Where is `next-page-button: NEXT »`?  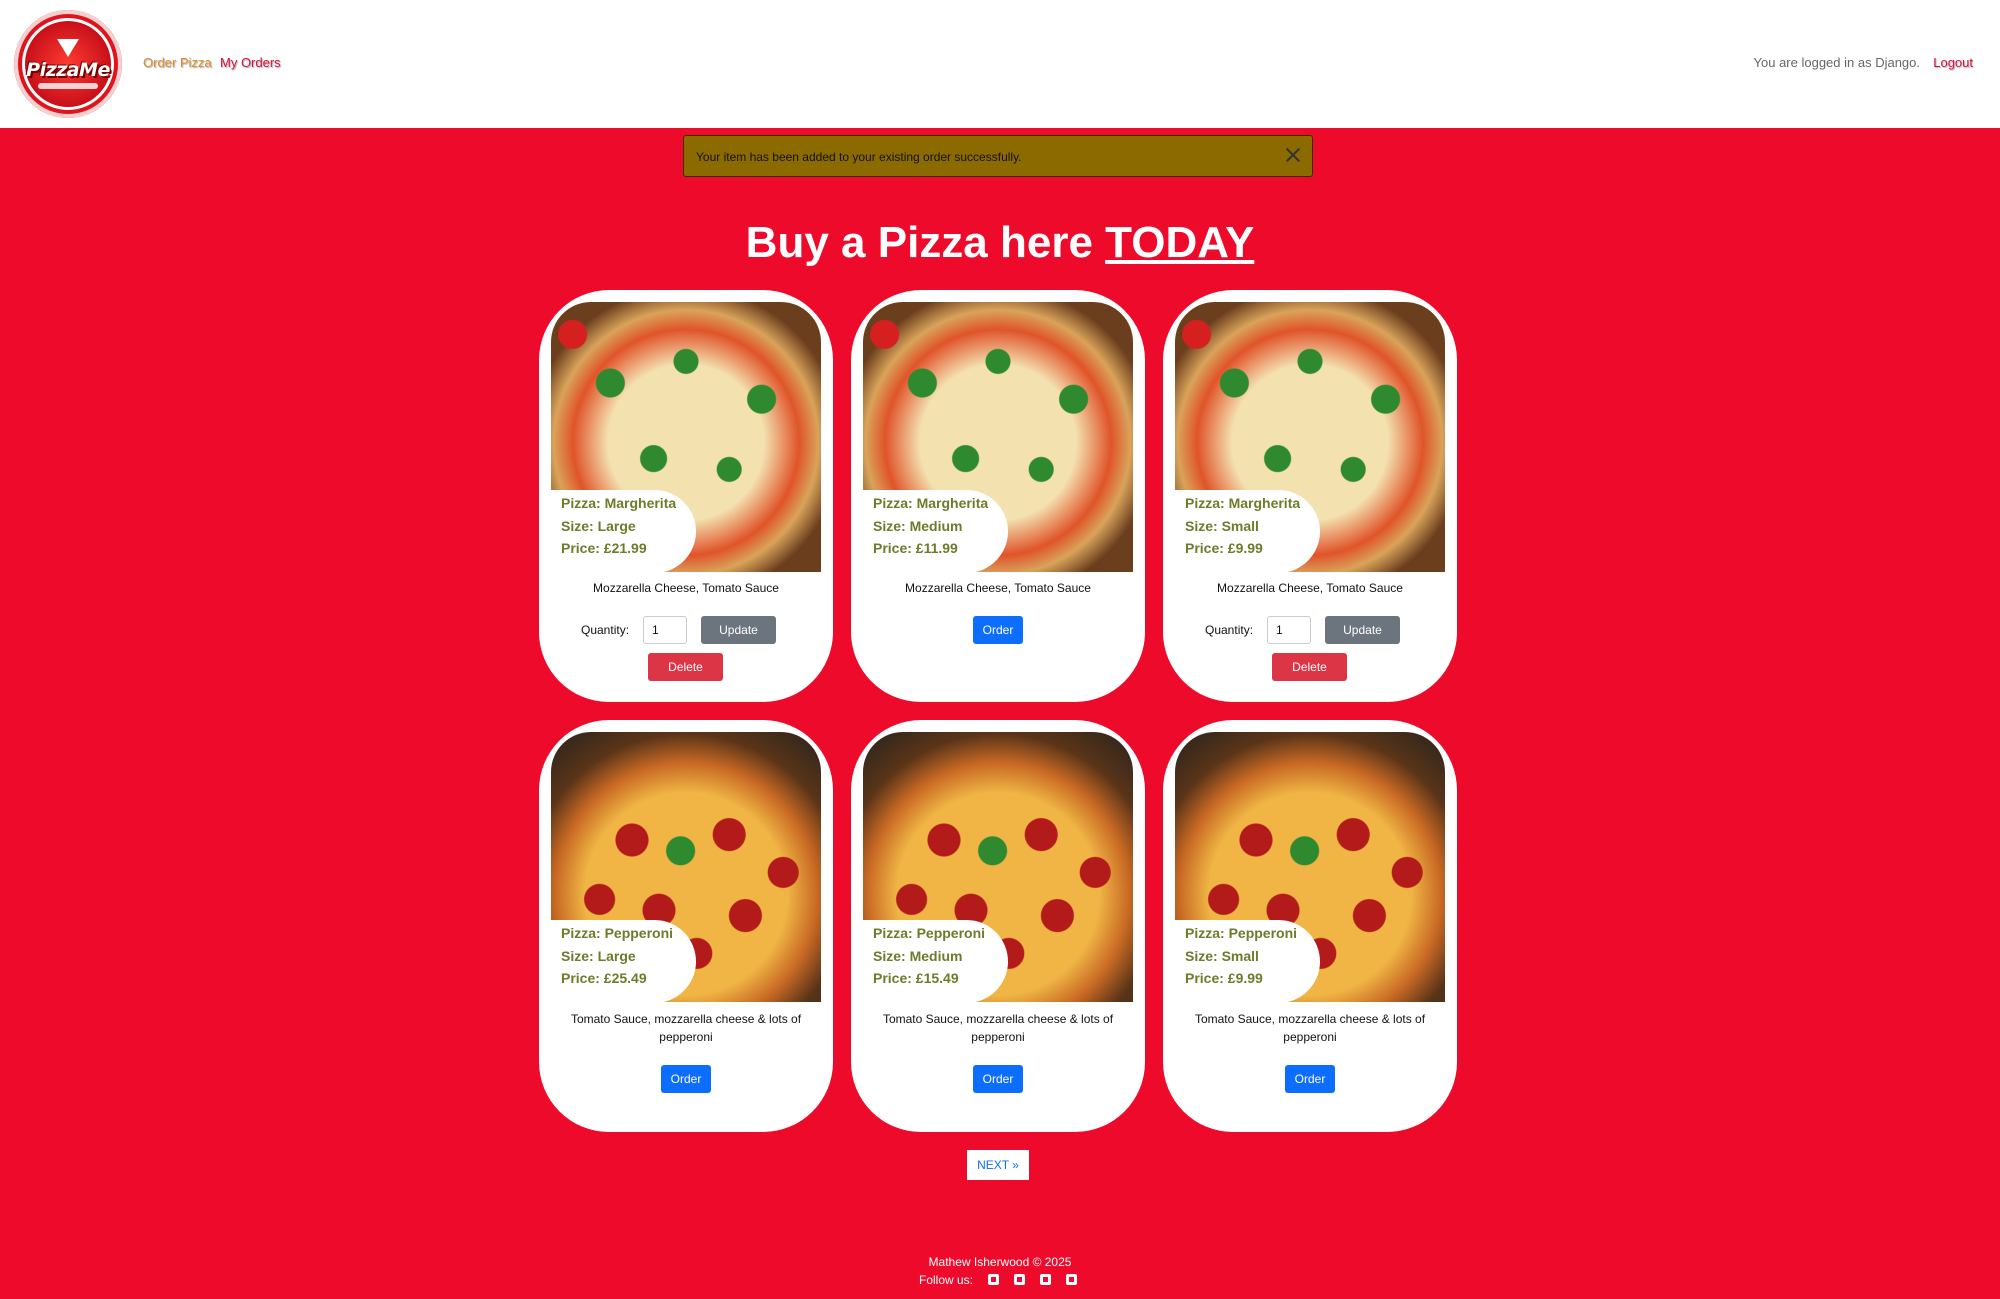 next-page-button: NEXT » is located at coordinates (998, 1165).